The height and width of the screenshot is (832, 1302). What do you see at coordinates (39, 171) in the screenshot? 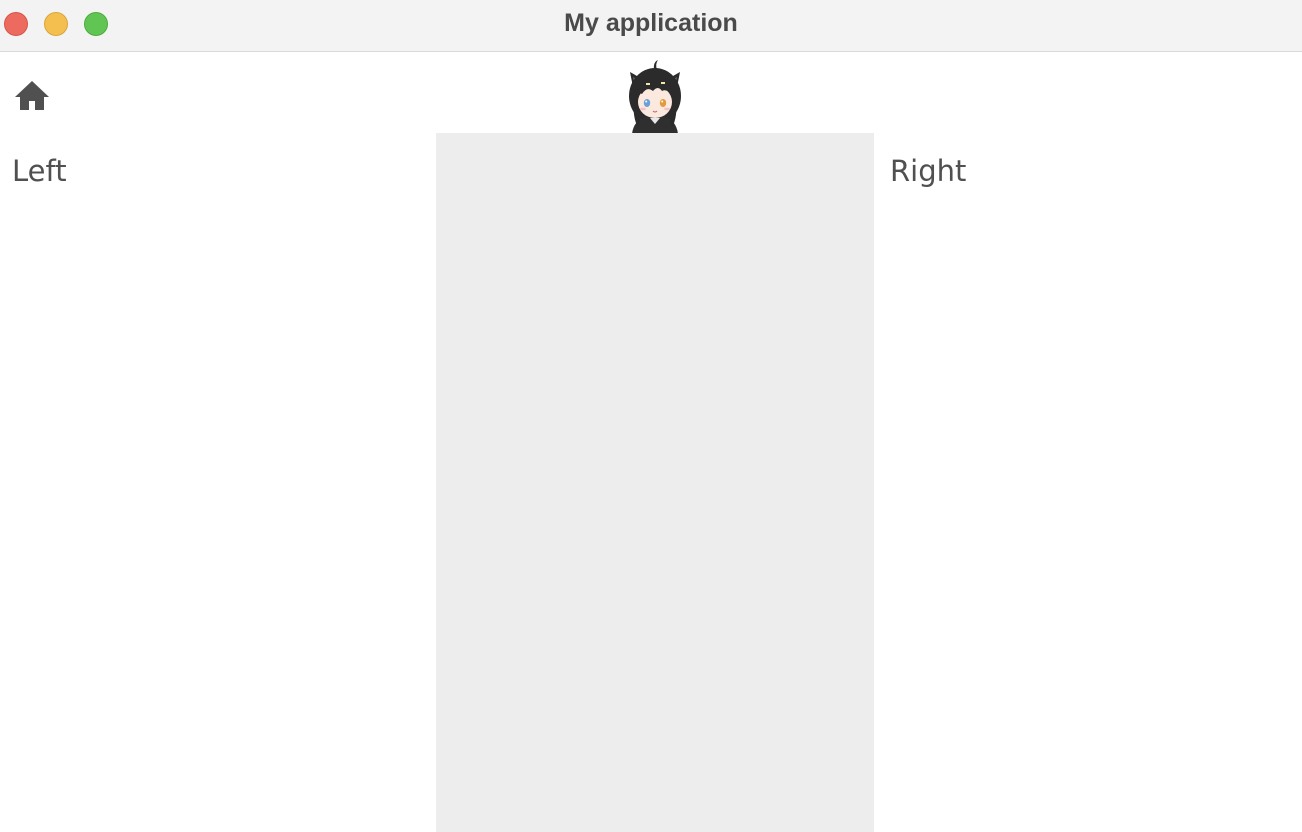
I see `left-panel-label: Left` at bounding box center [39, 171].